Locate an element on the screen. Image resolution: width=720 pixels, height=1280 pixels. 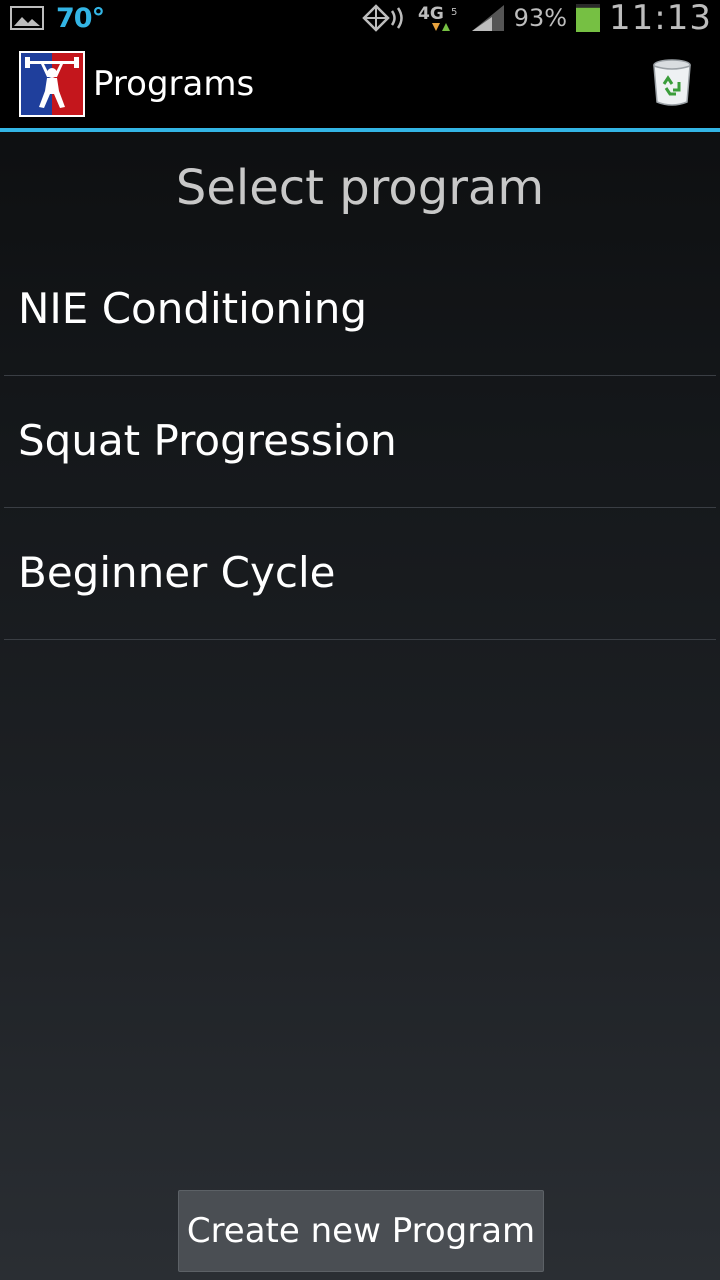
clock: 11:13 is located at coordinates (660, 19).